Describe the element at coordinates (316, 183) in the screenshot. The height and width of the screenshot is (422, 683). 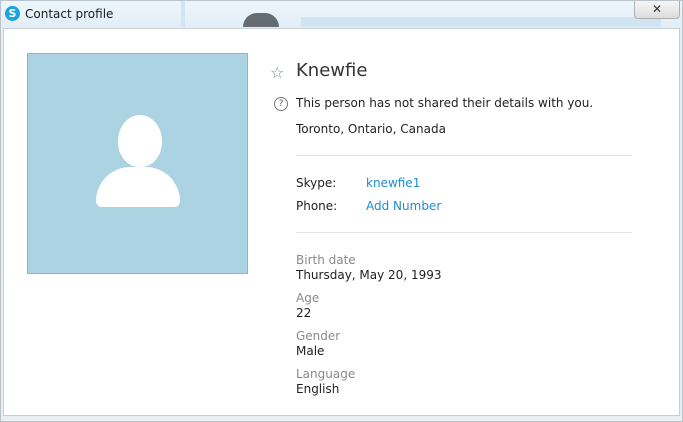
I see `skype-label: Skype:` at that location.